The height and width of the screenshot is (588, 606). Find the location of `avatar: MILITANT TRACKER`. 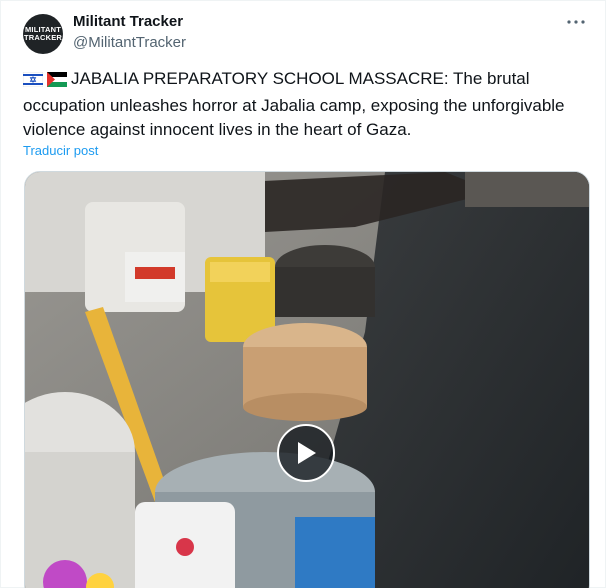

avatar: MILITANT TRACKER is located at coordinates (43, 34).